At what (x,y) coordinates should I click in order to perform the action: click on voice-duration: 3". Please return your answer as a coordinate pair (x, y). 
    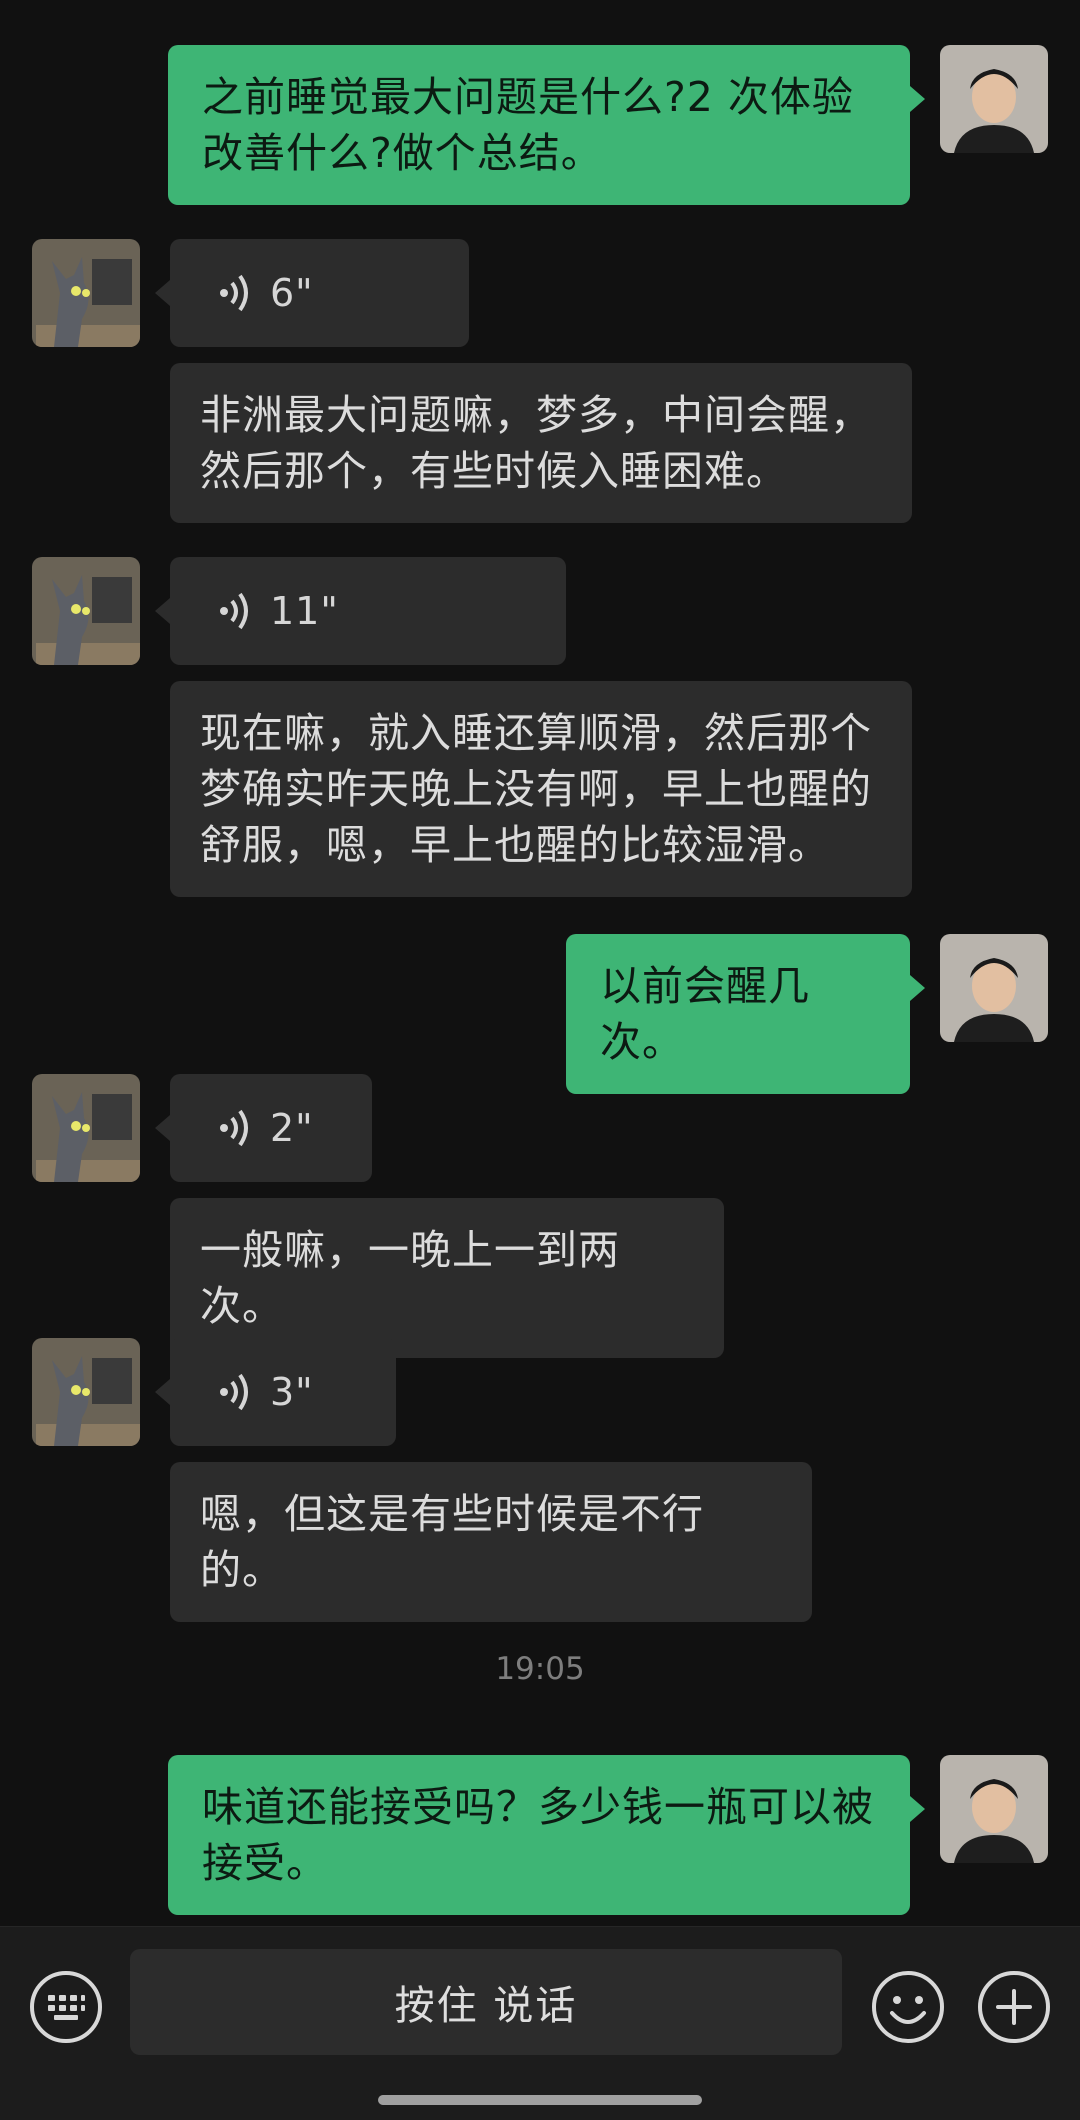
    Looking at the image, I should click on (292, 1392).